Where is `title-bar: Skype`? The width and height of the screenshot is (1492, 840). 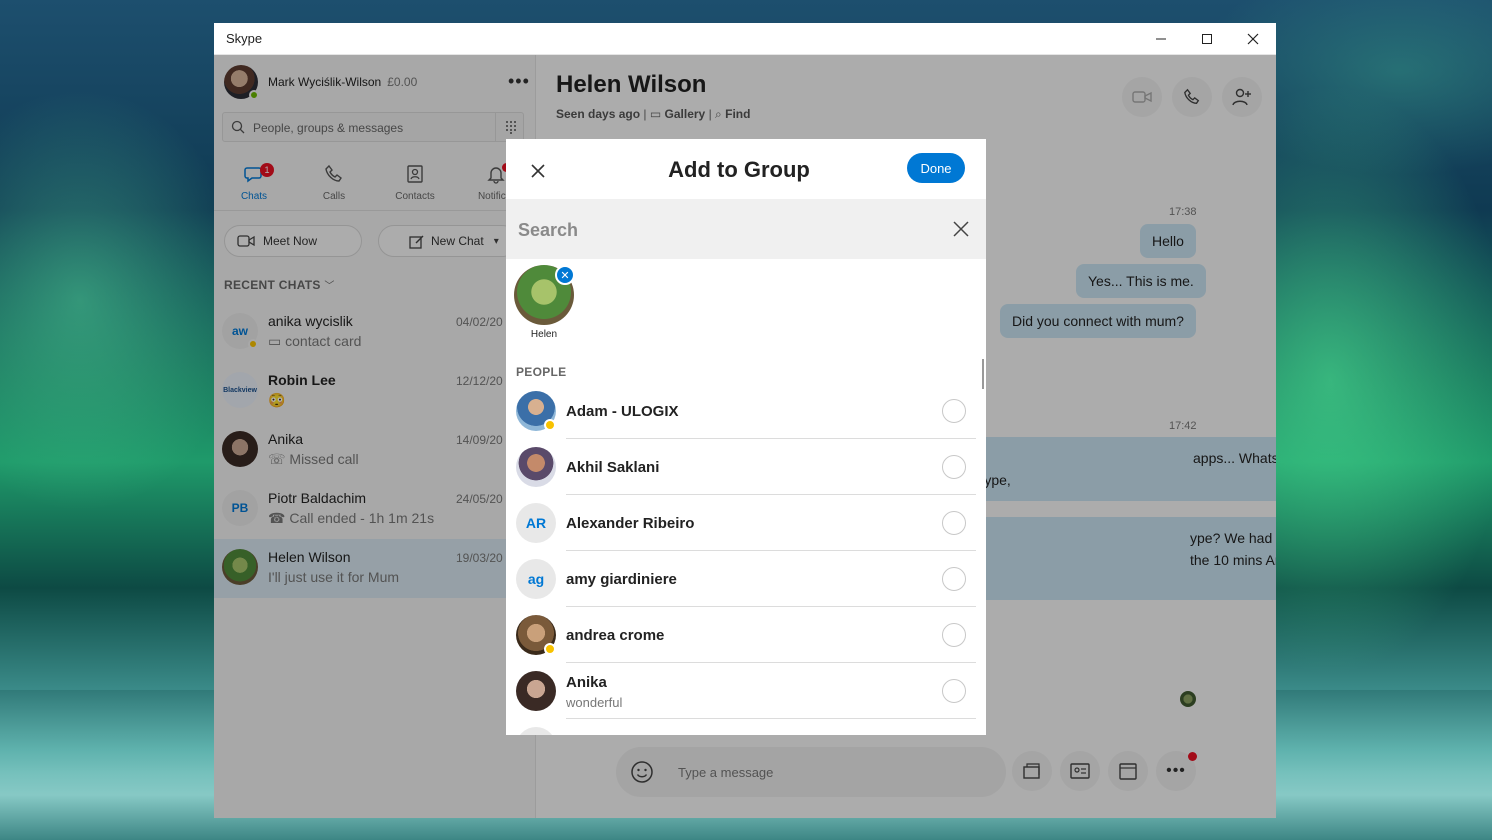 title-bar: Skype is located at coordinates (745, 39).